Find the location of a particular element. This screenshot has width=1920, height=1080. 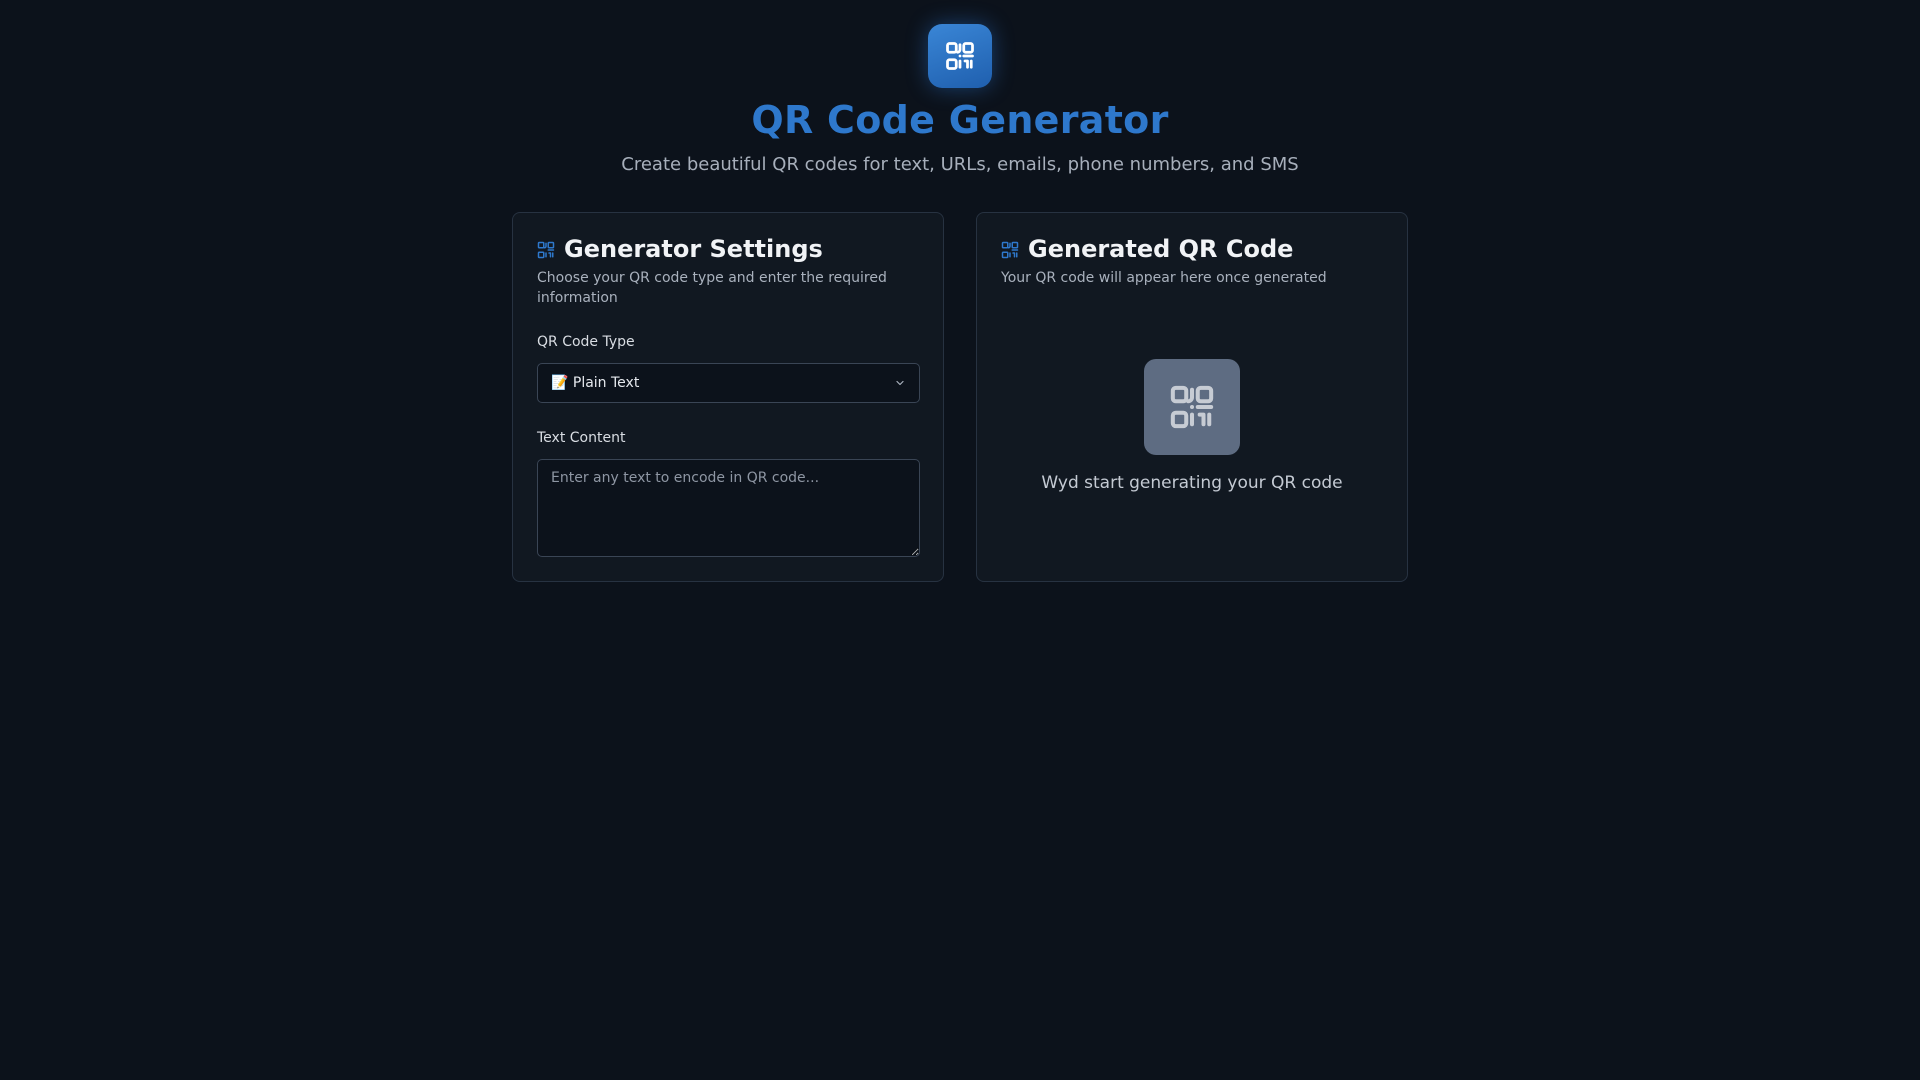

qr-type-select: 📝 Plain Text is located at coordinates (728, 383).